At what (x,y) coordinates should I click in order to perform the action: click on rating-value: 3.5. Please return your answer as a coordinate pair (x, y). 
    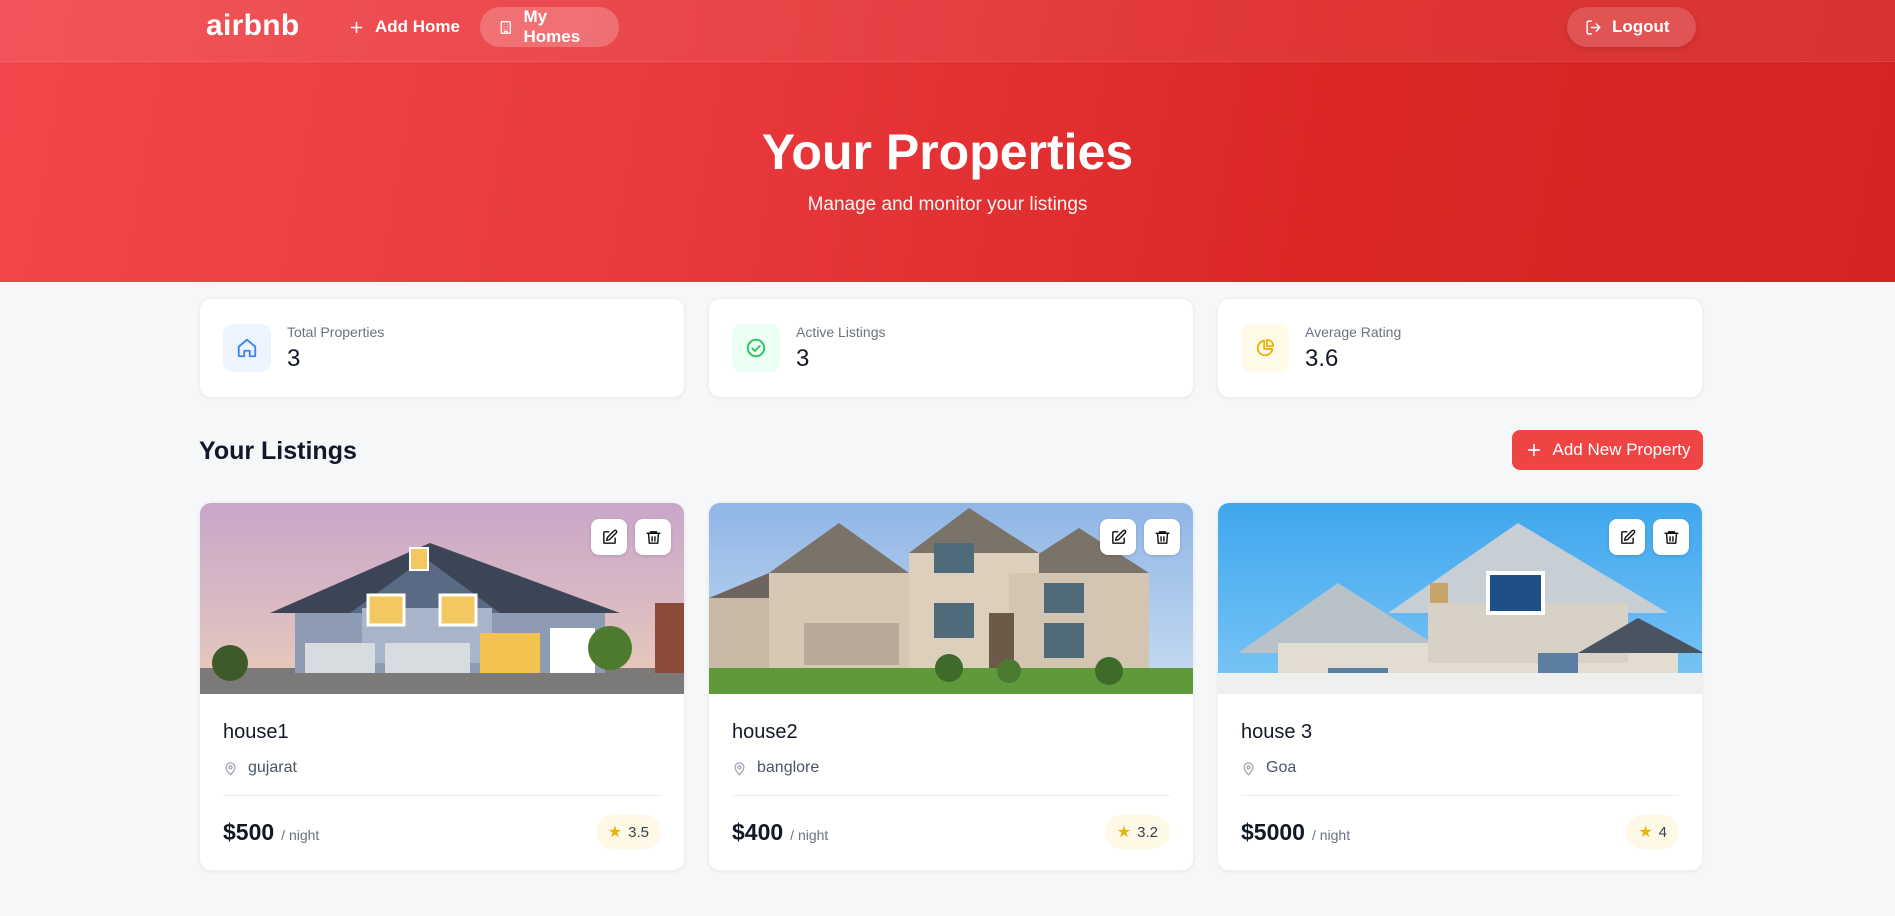
    Looking at the image, I should click on (638, 832).